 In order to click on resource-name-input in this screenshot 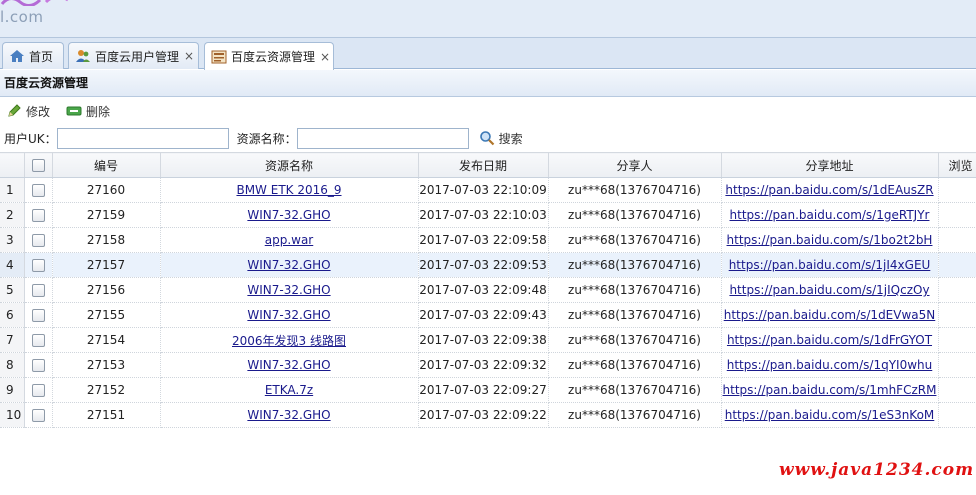, I will do `click(382, 138)`.